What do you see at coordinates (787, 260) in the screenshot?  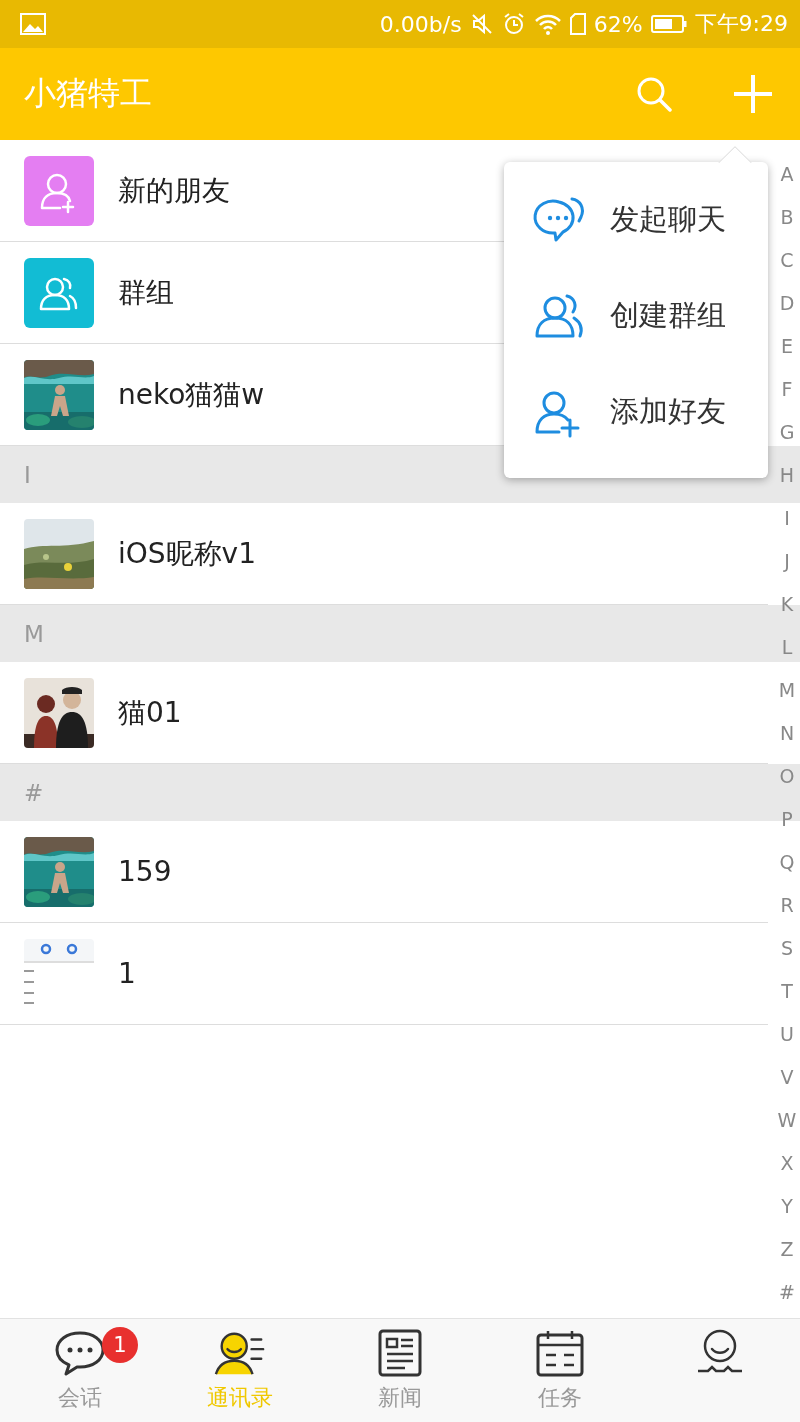 I see `index-letter: C` at bounding box center [787, 260].